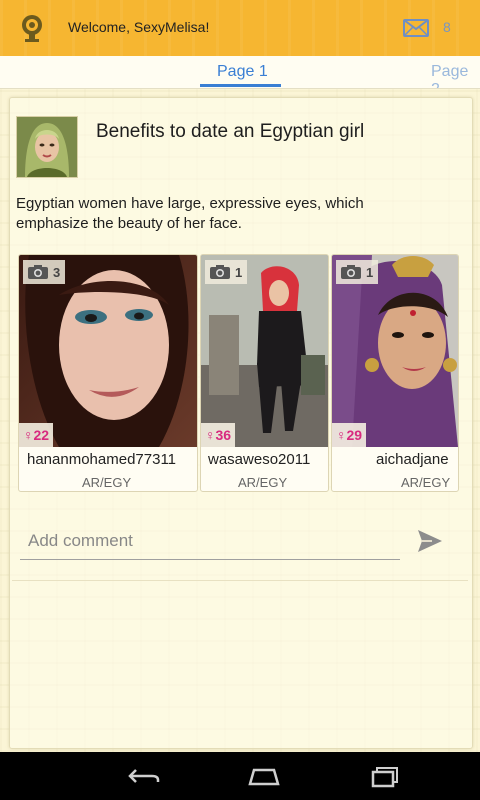 The height and width of the screenshot is (800, 480). I want to click on profile-photo: 1 ♀ 29, so click(395, 351).